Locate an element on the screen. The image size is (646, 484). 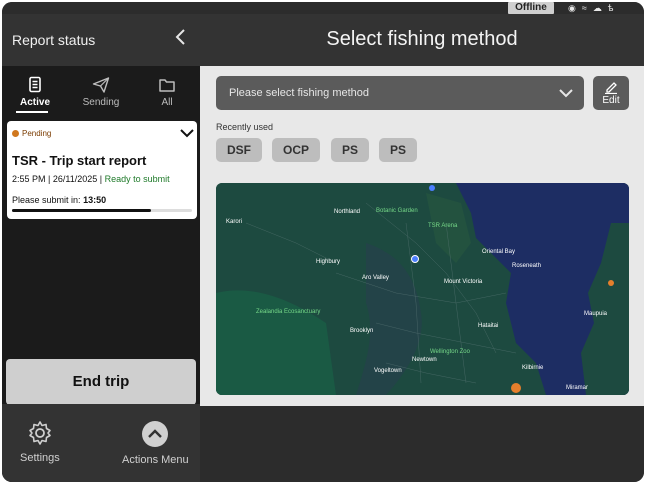
map-label: Oriental Bay is located at coordinates (499, 252).